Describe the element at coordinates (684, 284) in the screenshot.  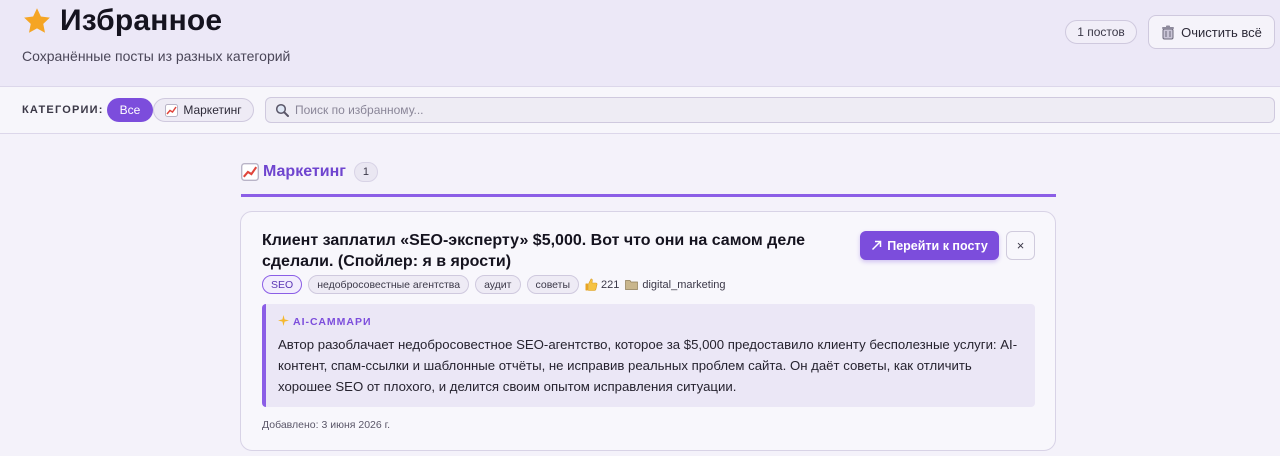
I see `post-source: digital_marketing` at that location.